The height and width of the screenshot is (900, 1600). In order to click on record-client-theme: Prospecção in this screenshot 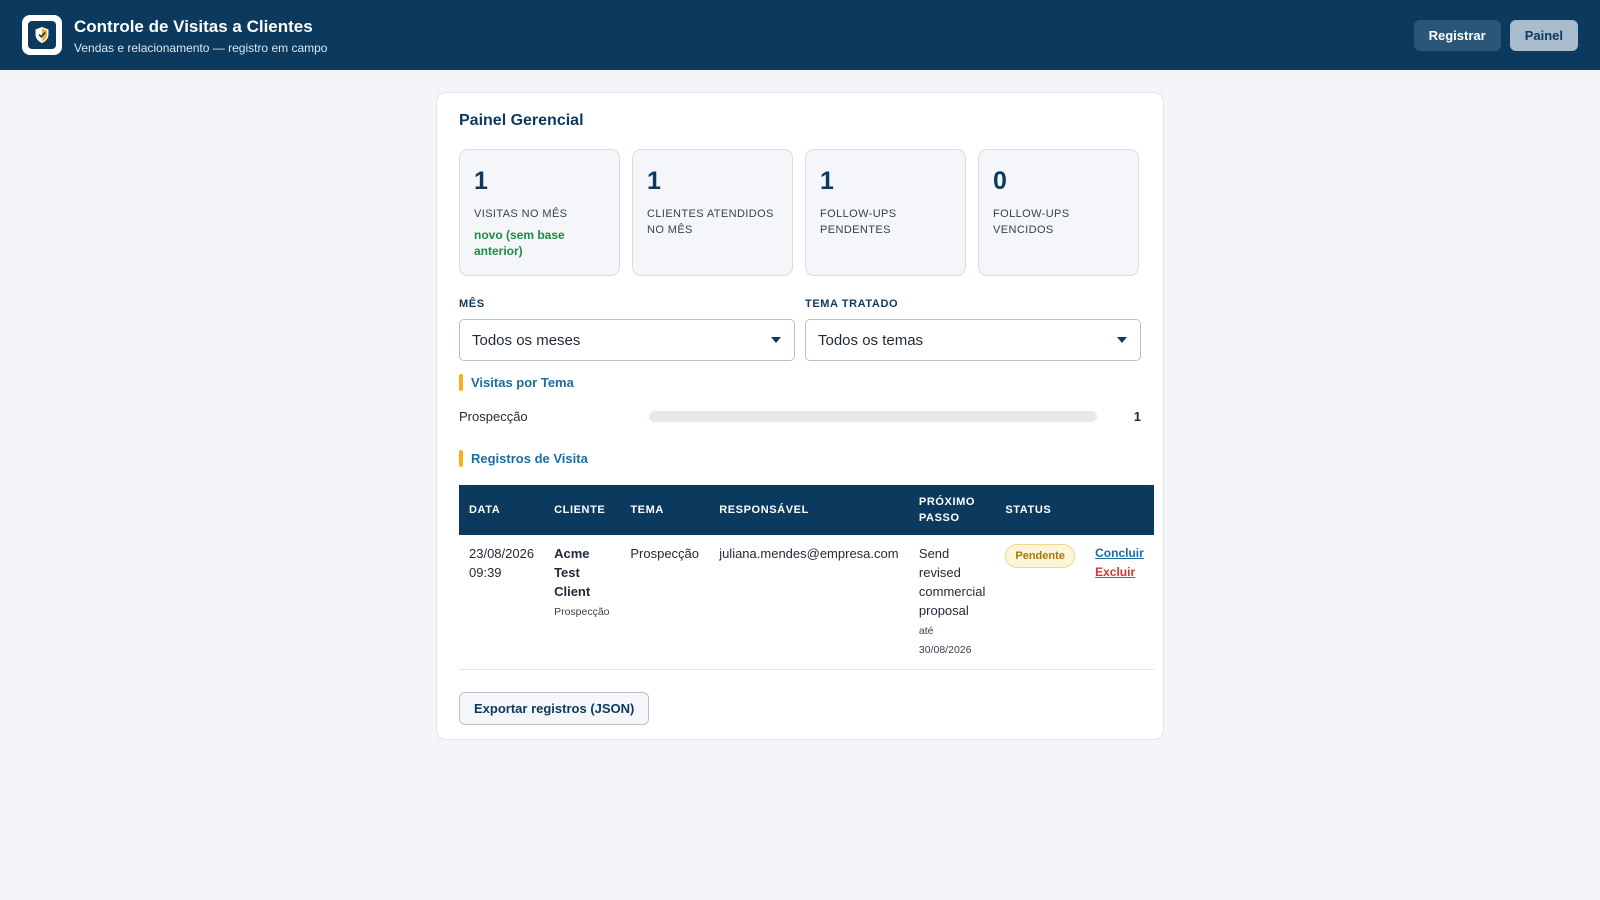, I will do `click(582, 612)`.